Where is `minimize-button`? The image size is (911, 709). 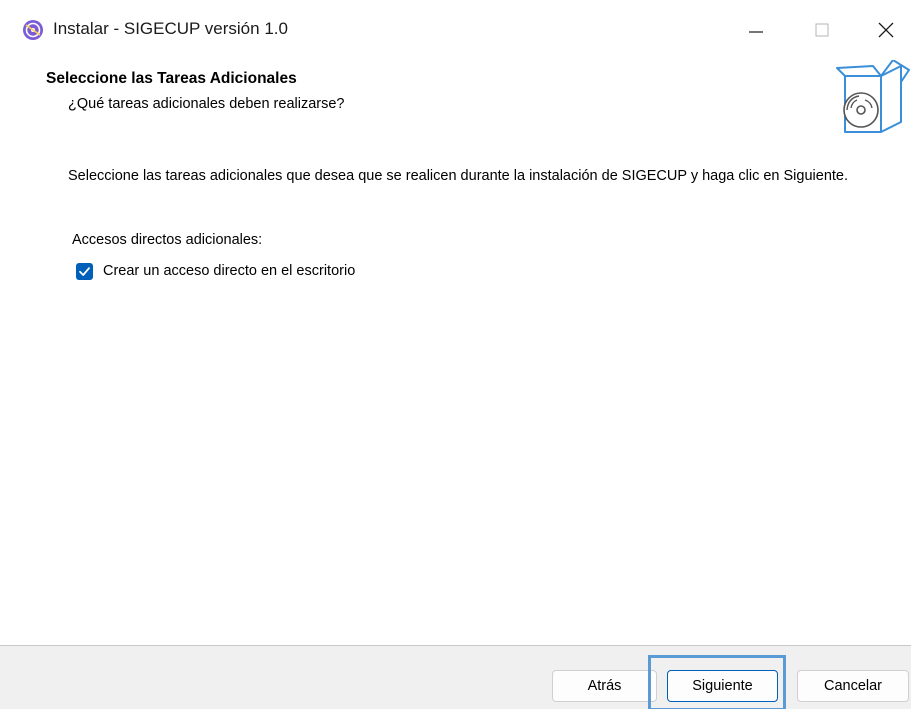 minimize-button is located at coordinates (756, 30).